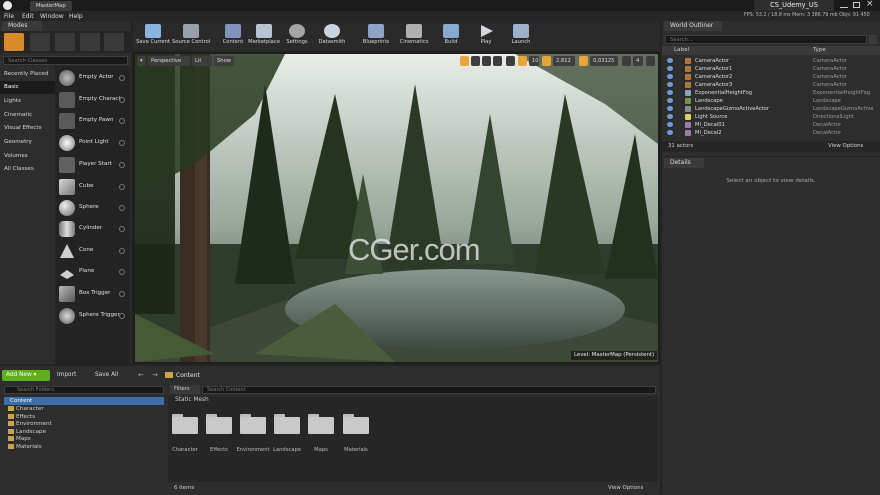 The height and width of the screenshot is (495, 880). What do you see at coordinates (464, 61) in the screenshot?
I see `translate-icon` at bounding box center [464, 61].